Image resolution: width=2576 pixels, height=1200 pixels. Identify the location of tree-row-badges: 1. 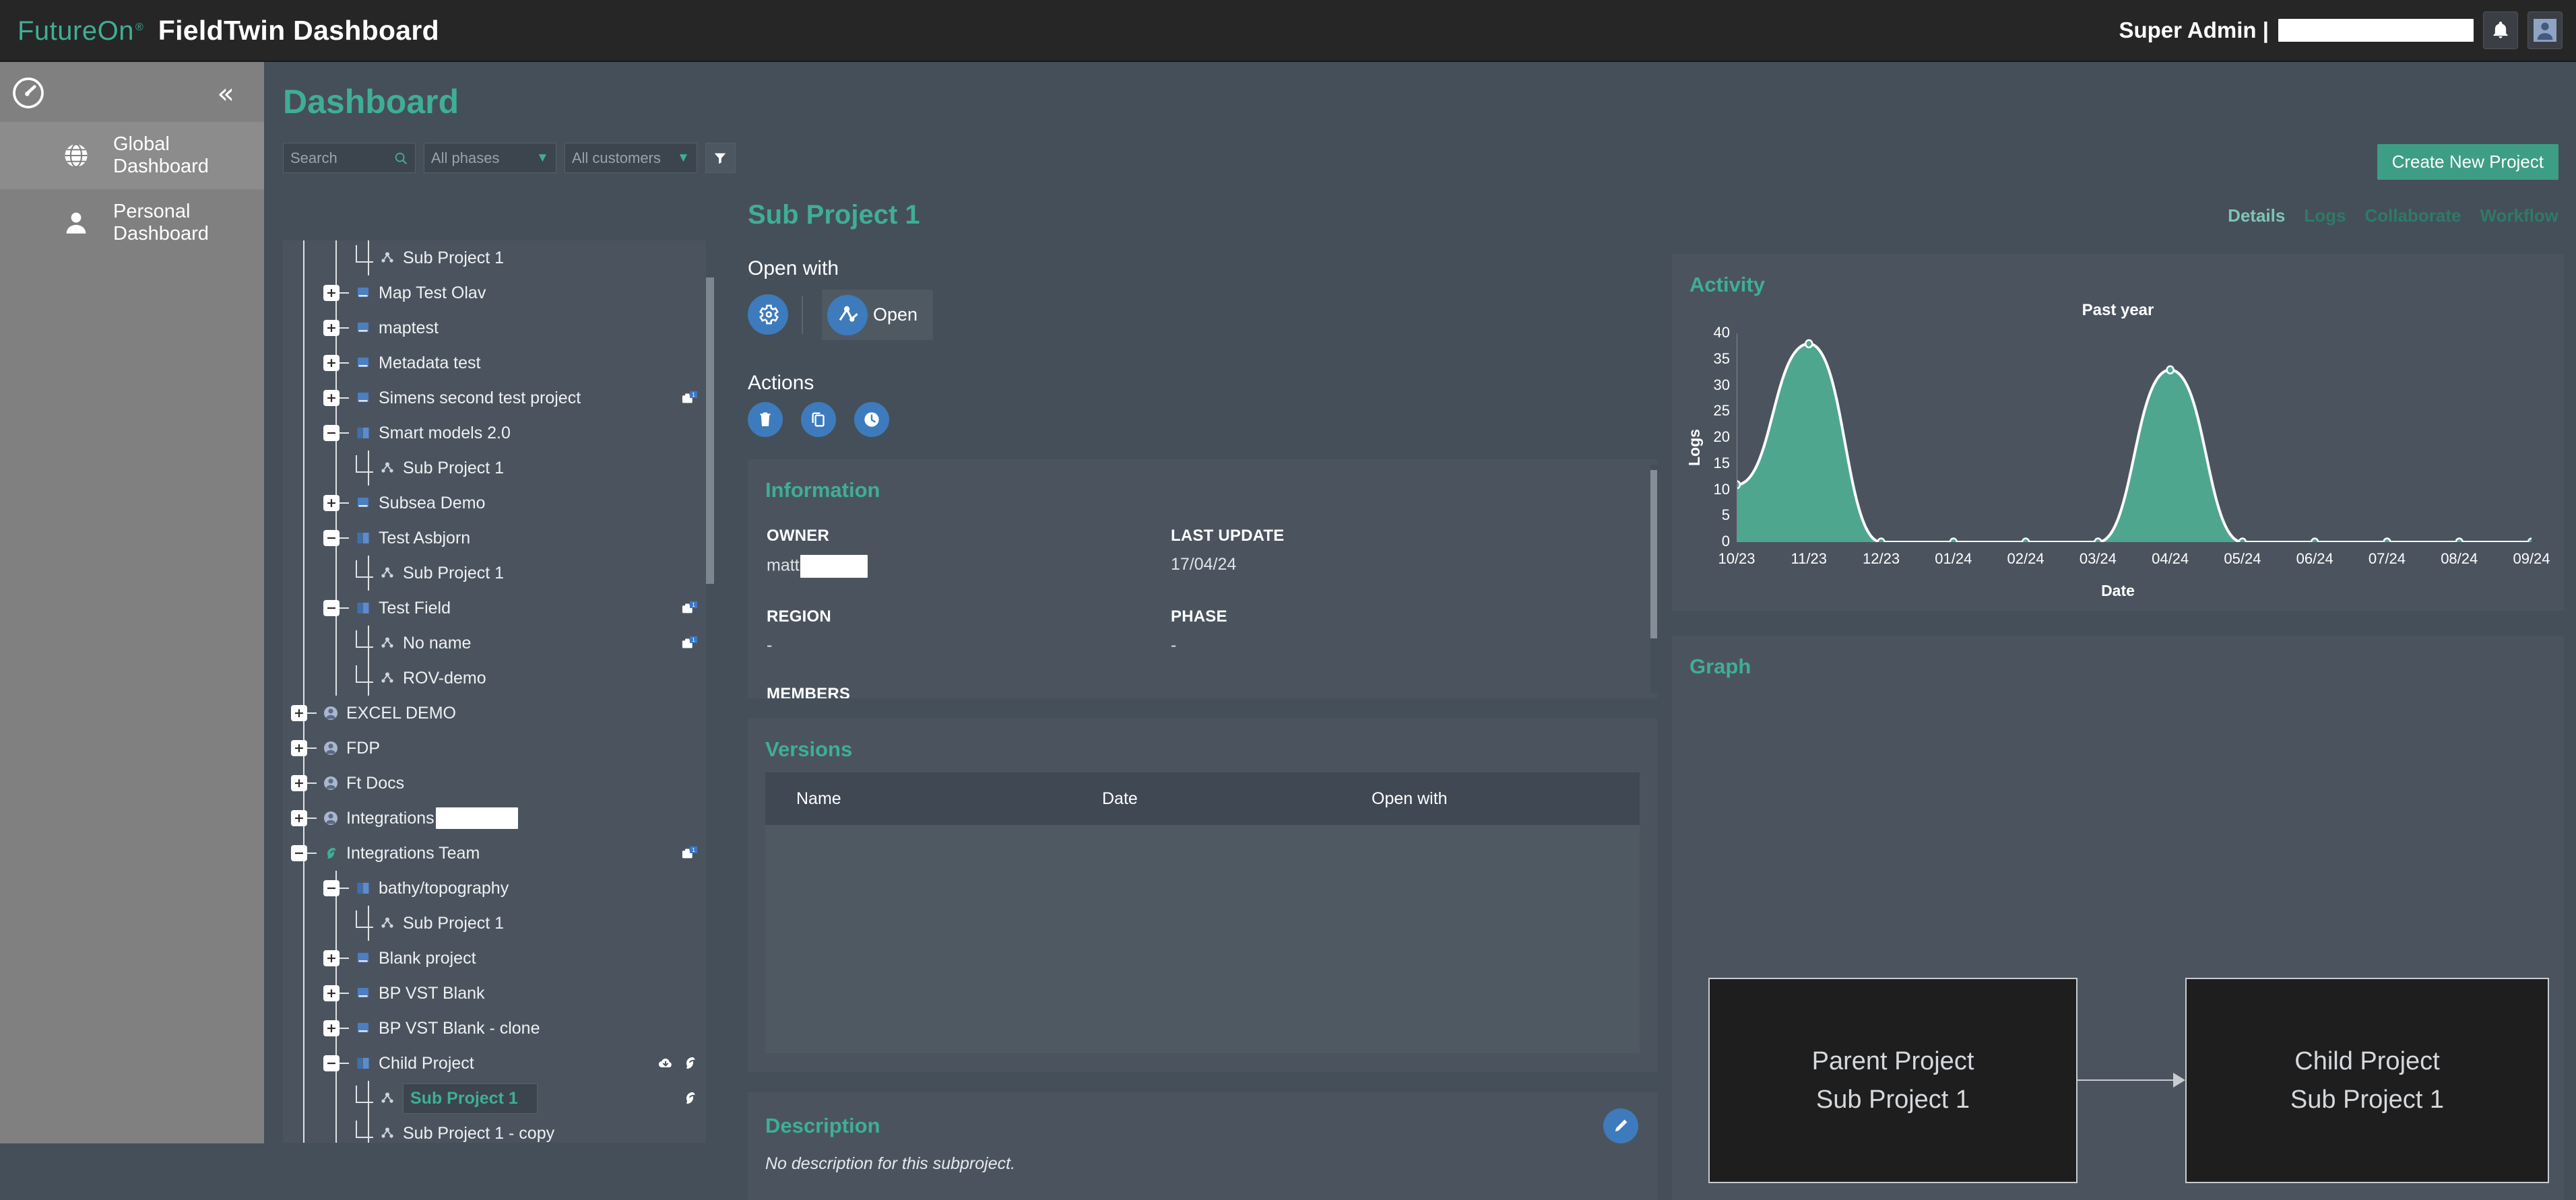
(690, 643).